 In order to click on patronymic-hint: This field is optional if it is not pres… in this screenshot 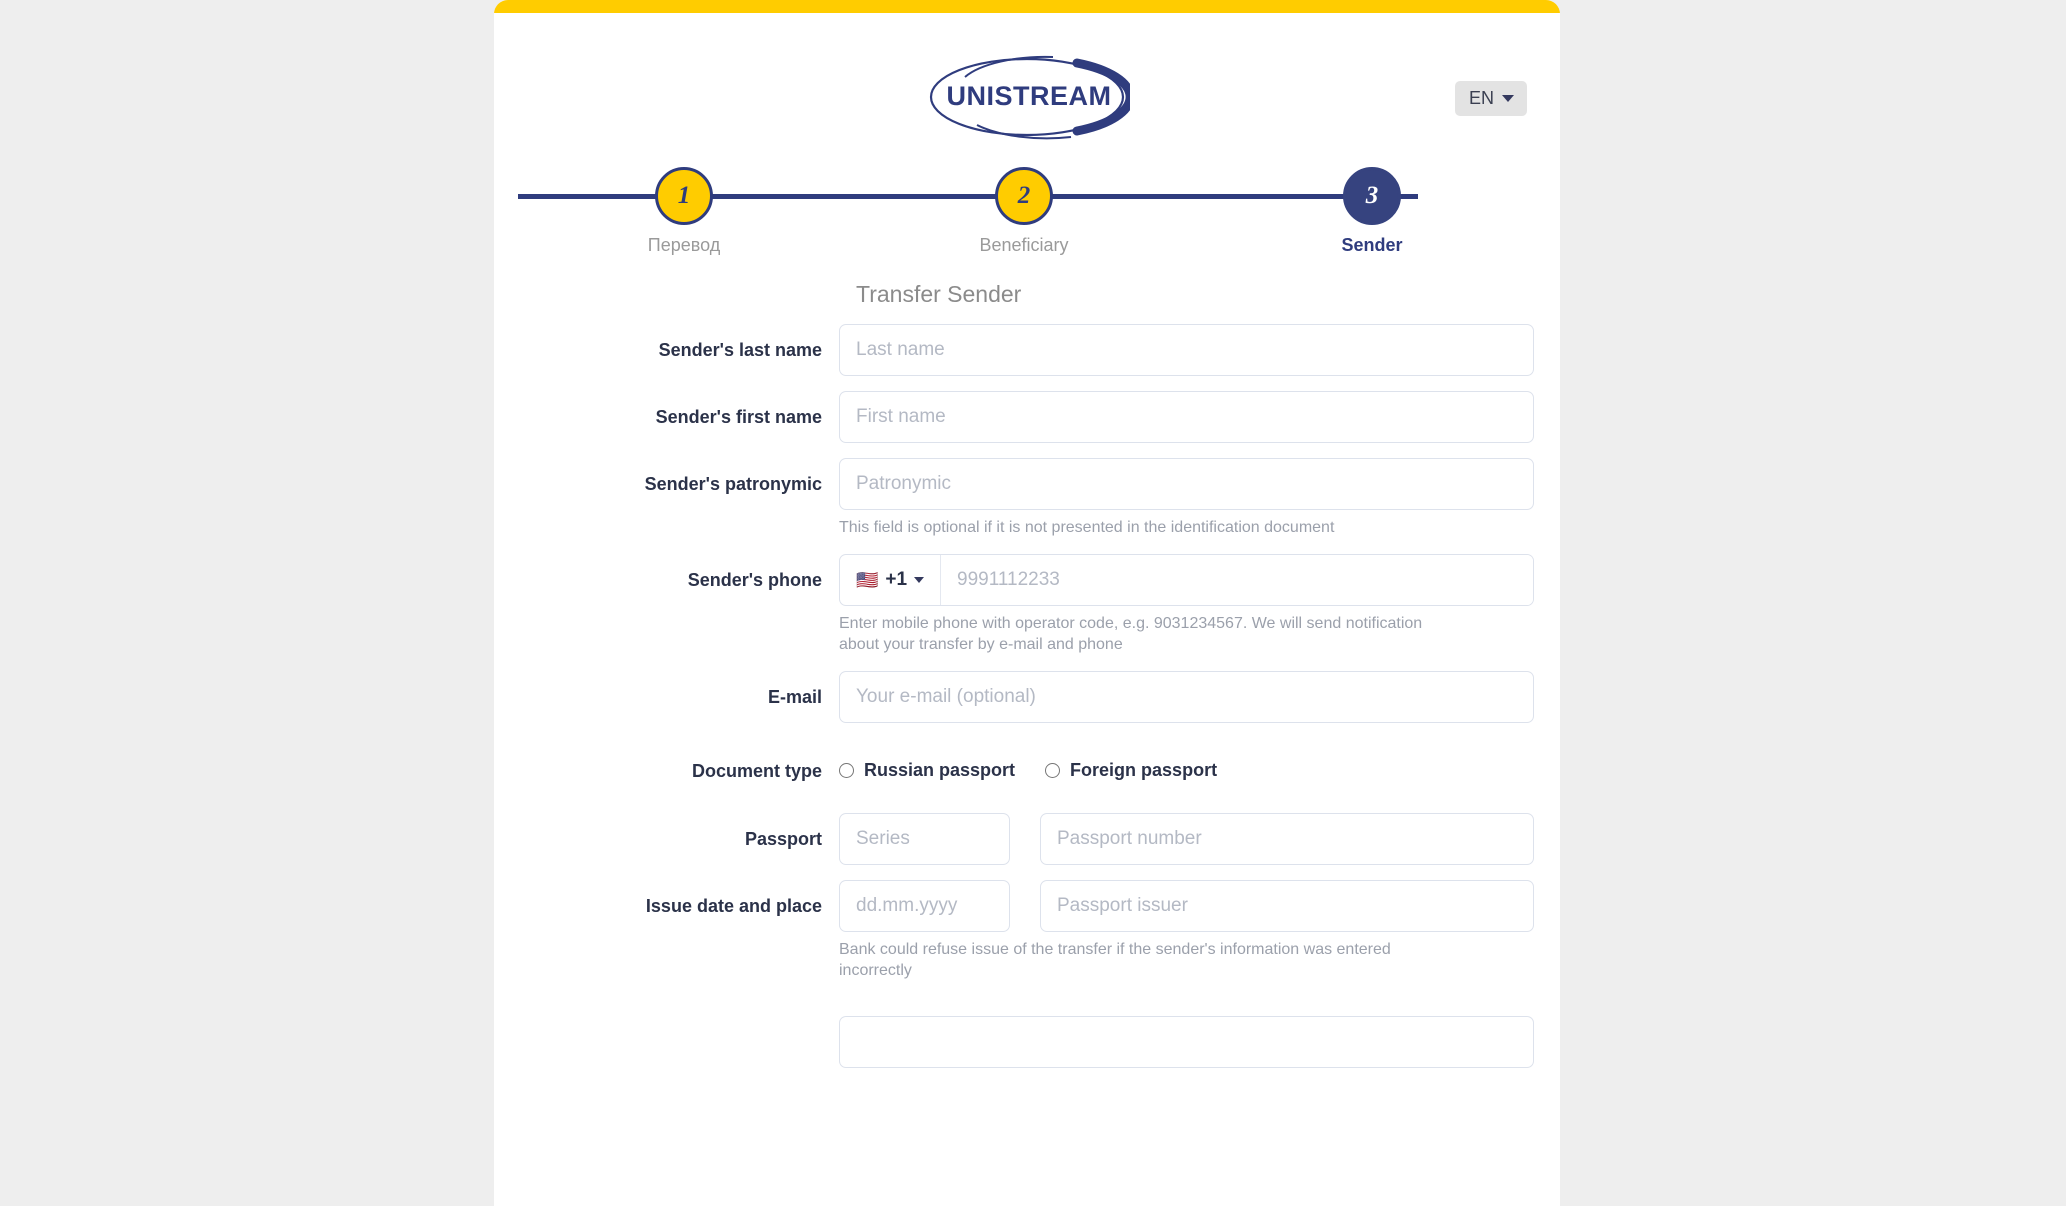, I will do `click(1087, 527)`.